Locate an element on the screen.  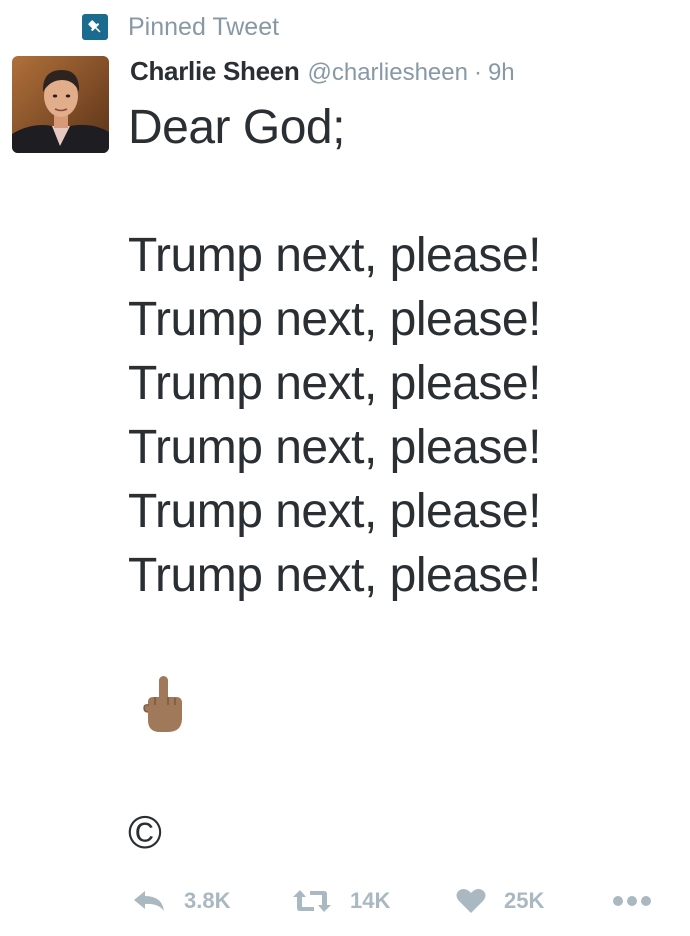
author-name: Charlie Sheen is located at coordinates (215, 71).